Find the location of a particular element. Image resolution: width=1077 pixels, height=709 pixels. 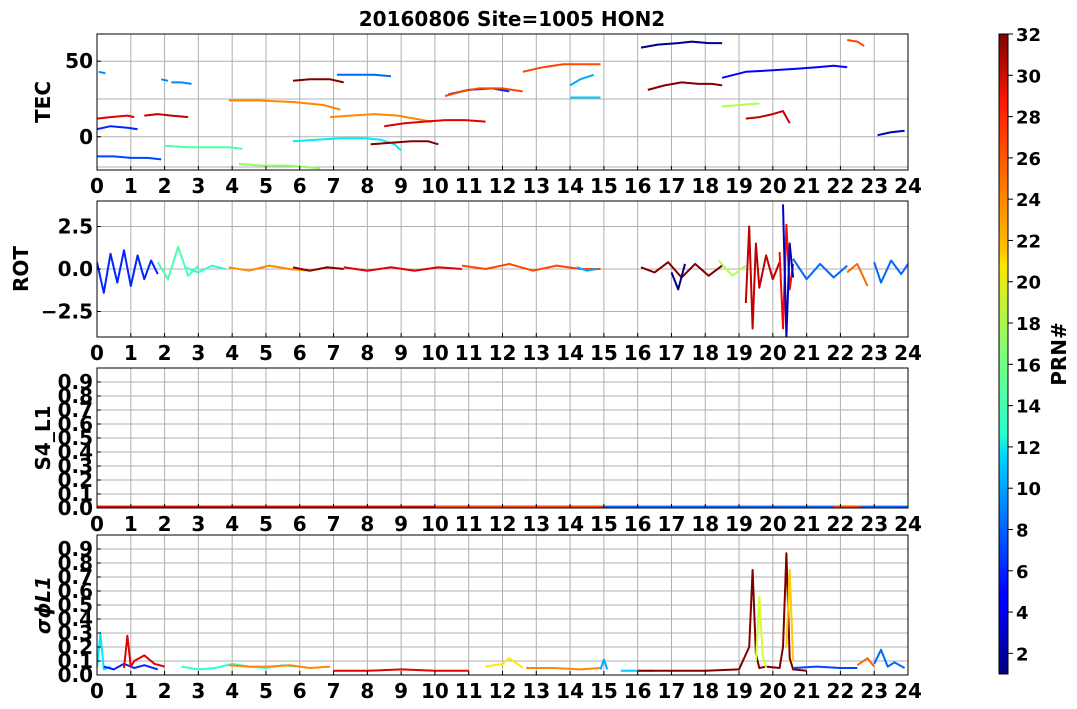

colorbar-tick-label: 12 is located at coordinates (1028, 448).